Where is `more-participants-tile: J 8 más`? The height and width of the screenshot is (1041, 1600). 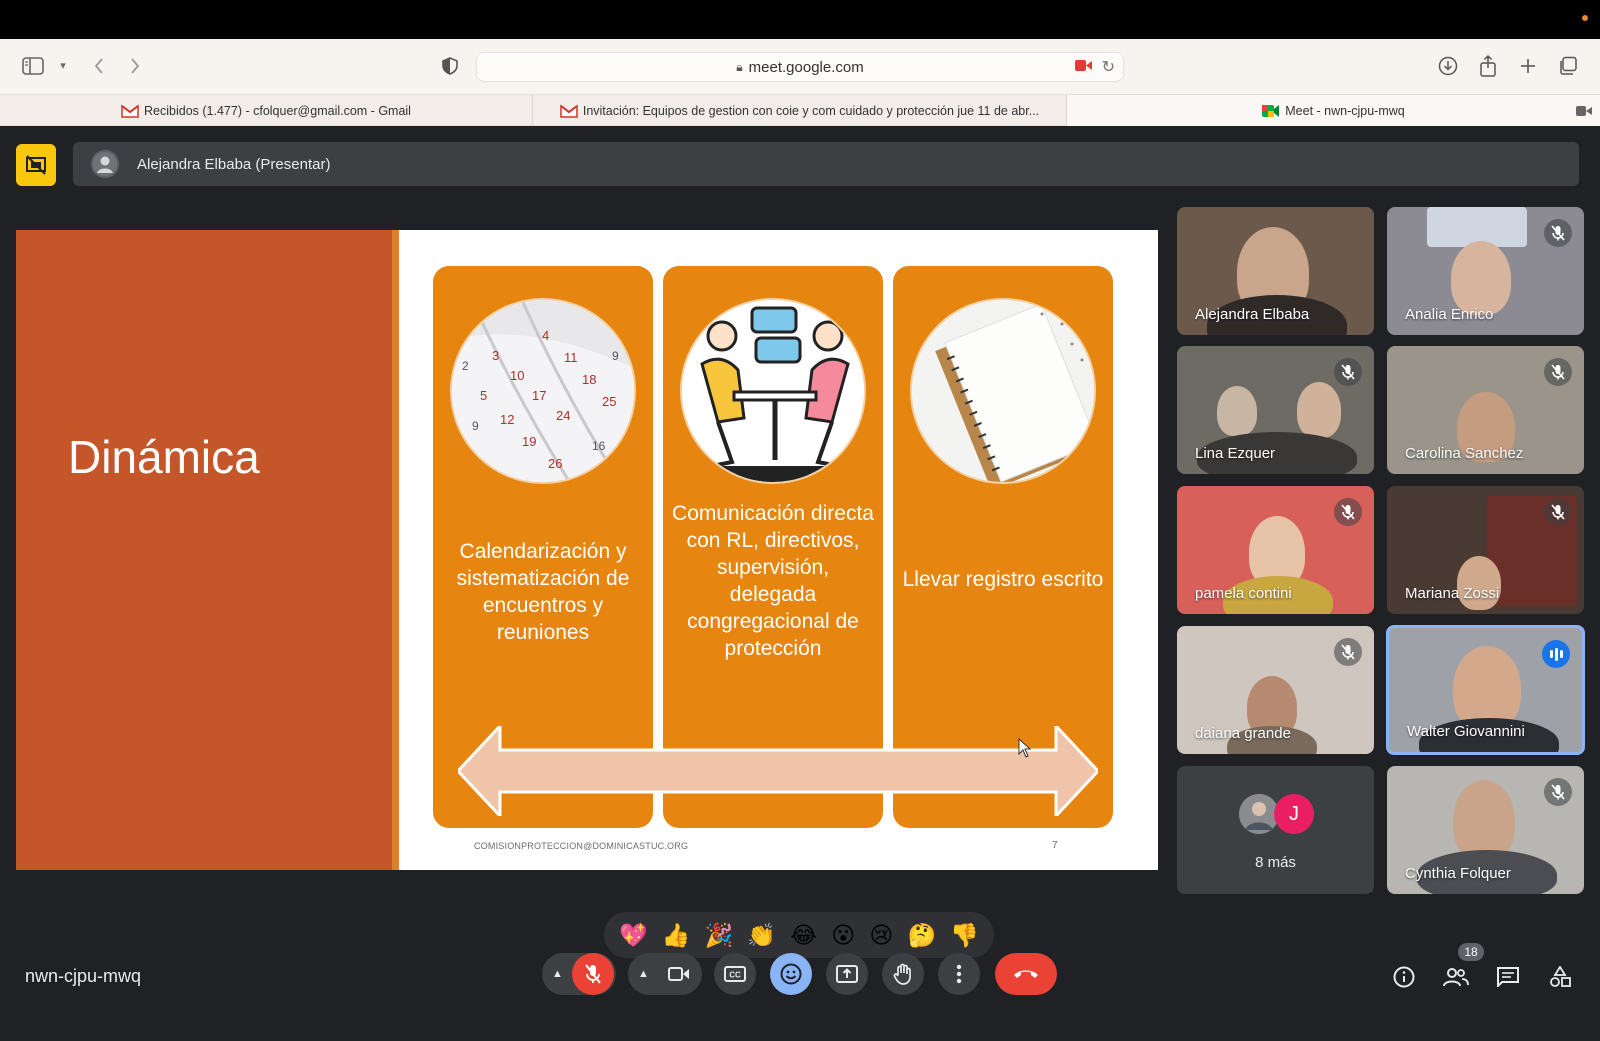
more-participants-tile: J 8 más is located at coordinates (1275, 830).